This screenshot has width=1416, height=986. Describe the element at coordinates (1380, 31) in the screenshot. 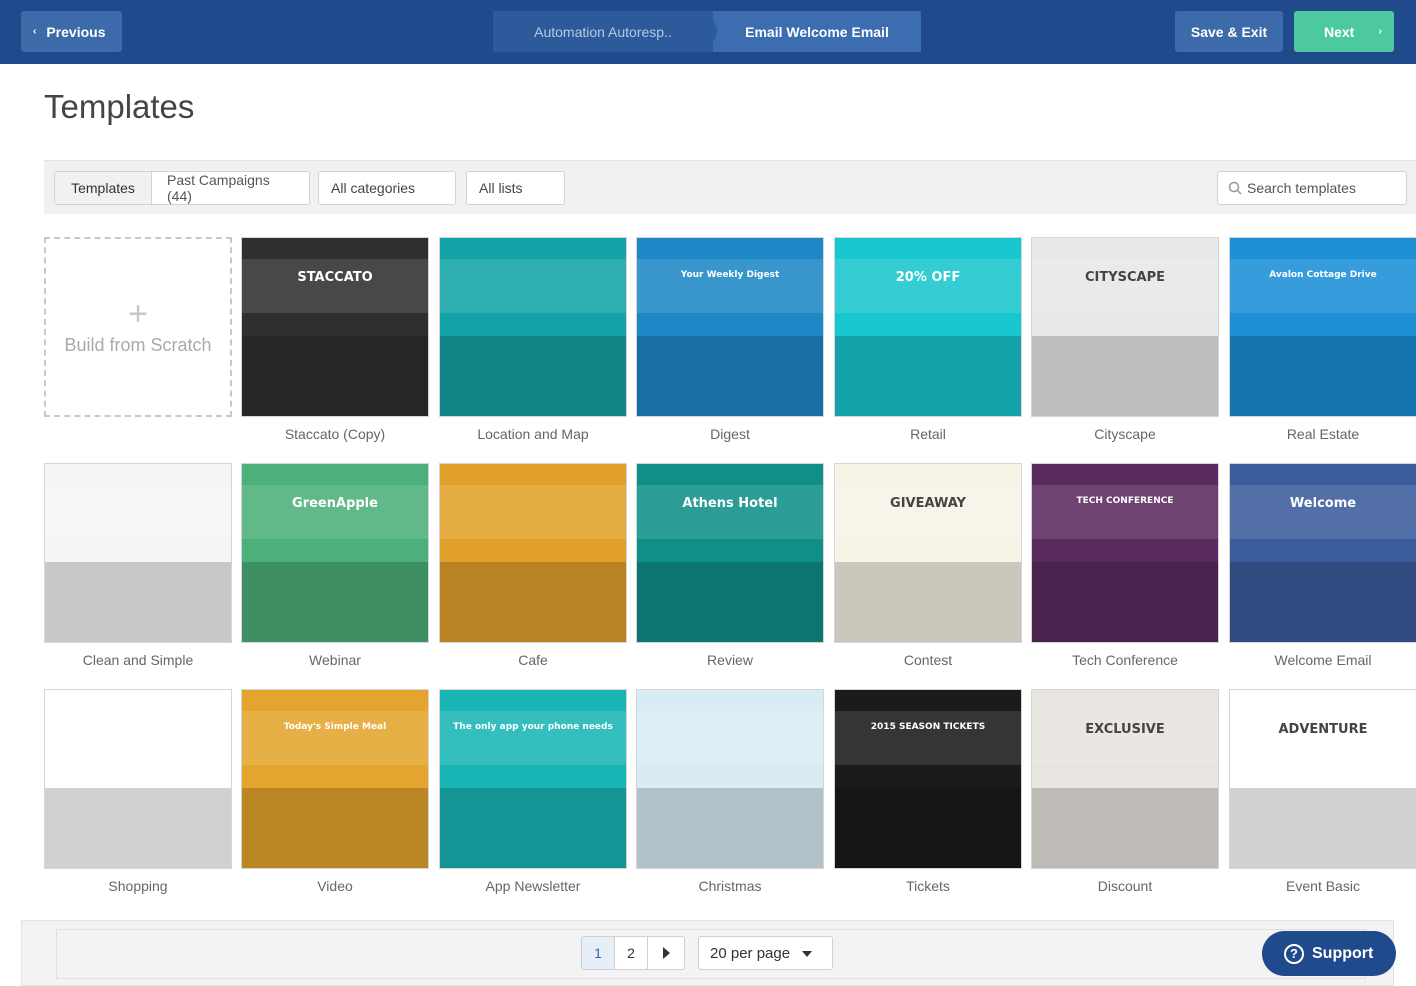

I see `chevron-right-icon: ›` at that location.